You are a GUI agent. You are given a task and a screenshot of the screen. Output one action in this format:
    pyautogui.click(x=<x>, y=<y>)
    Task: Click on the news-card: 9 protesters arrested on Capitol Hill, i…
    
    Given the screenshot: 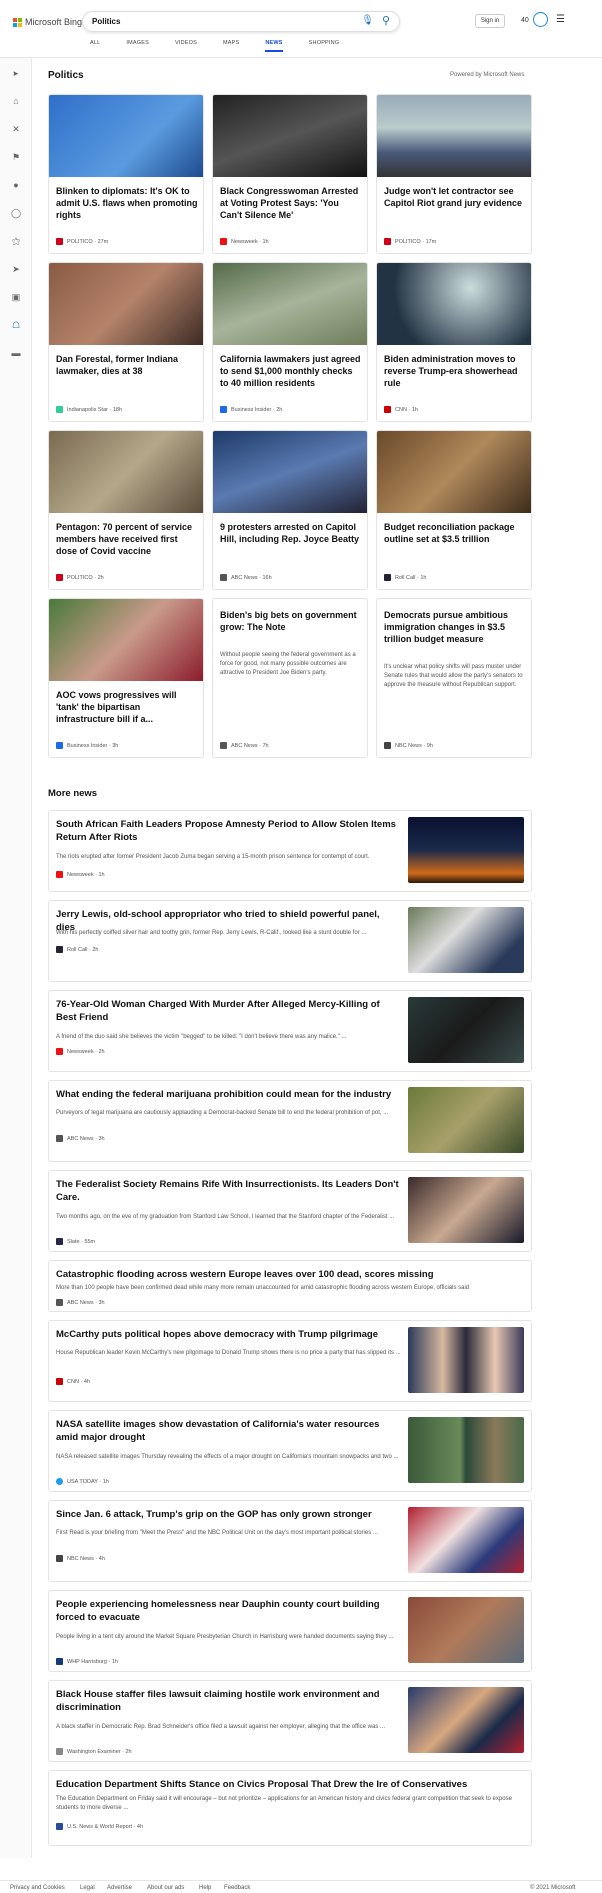 What is the action you would take?
    pyautogui.click(x=290, y=510)
    